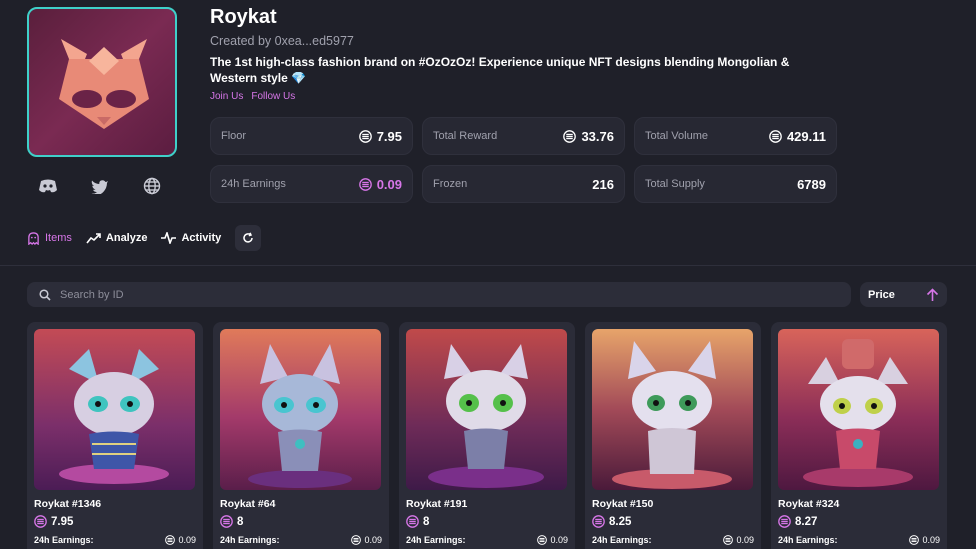  I want to click on tab-items-label: Items, so click(58, 238).